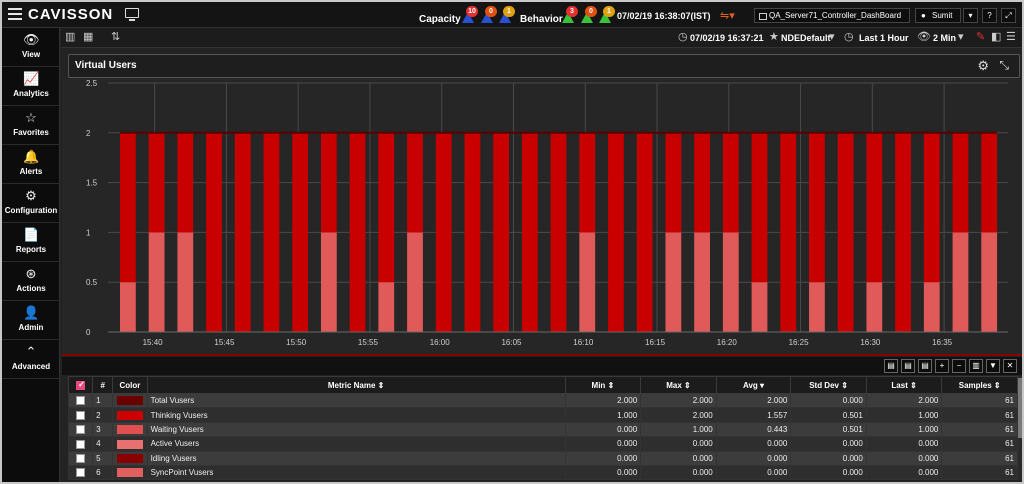  What do you see at coordinates (31, 164) in the screenshot?
I see `sidebar-item-alerts: 🔔 Alerts` at bounding box center [31, 164].